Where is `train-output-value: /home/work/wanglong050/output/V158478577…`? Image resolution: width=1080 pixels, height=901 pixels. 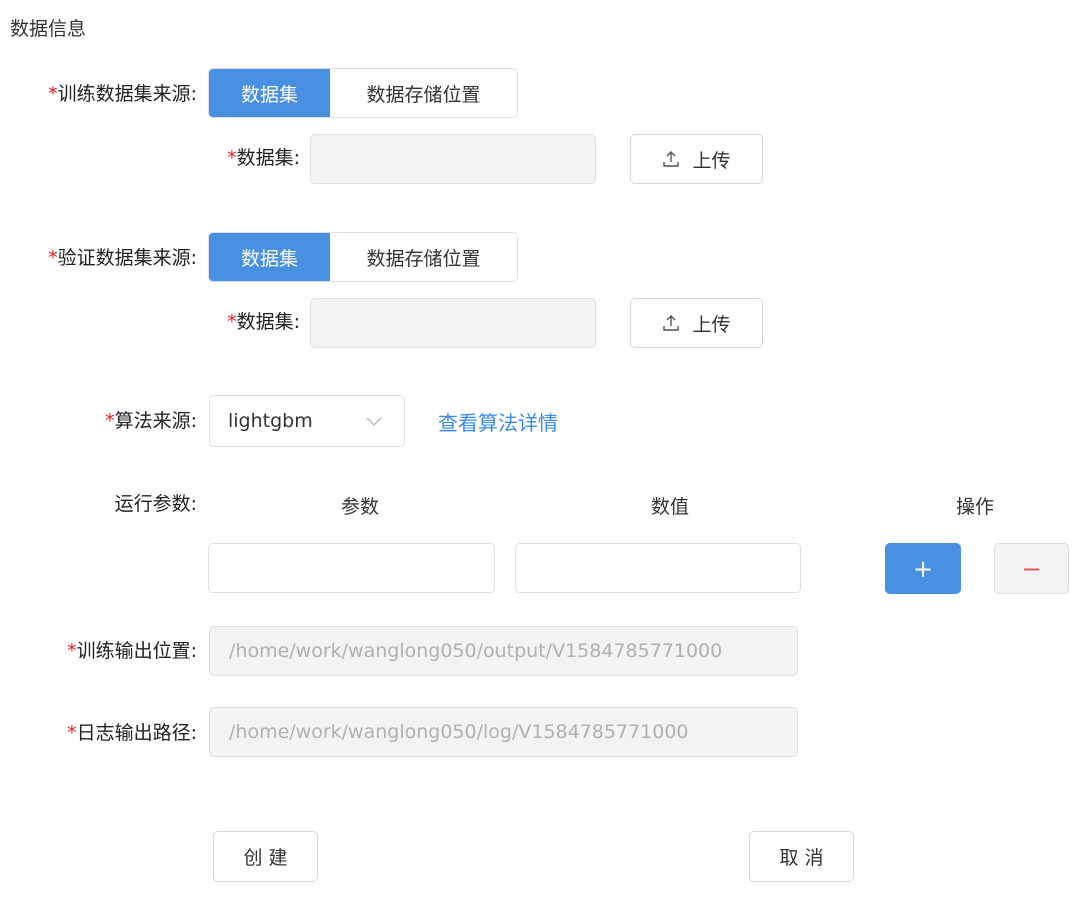 train-output-value: /home/work/wanglong050/output/V158478577… is located at coordinates (476, 651).